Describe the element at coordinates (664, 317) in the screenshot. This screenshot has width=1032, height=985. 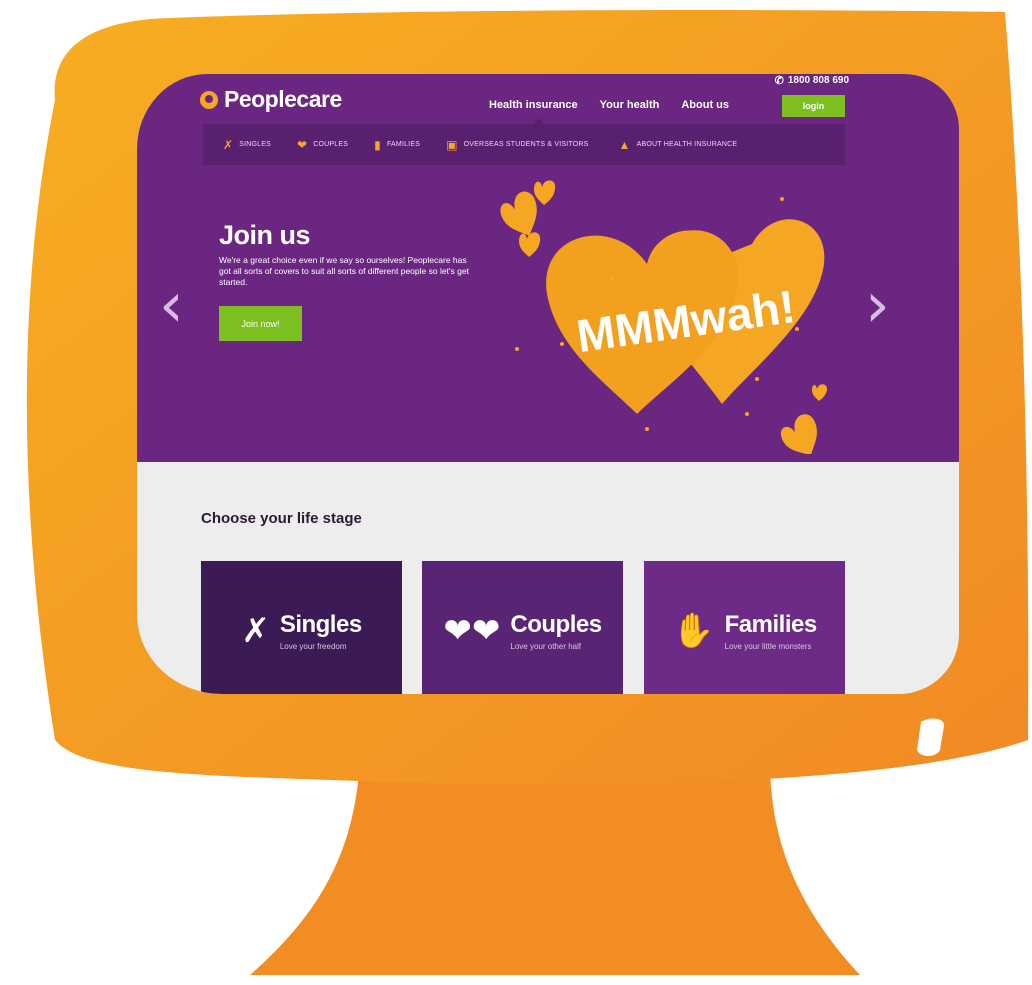
I see `hearts-illustration: MMMwah!` at that location.